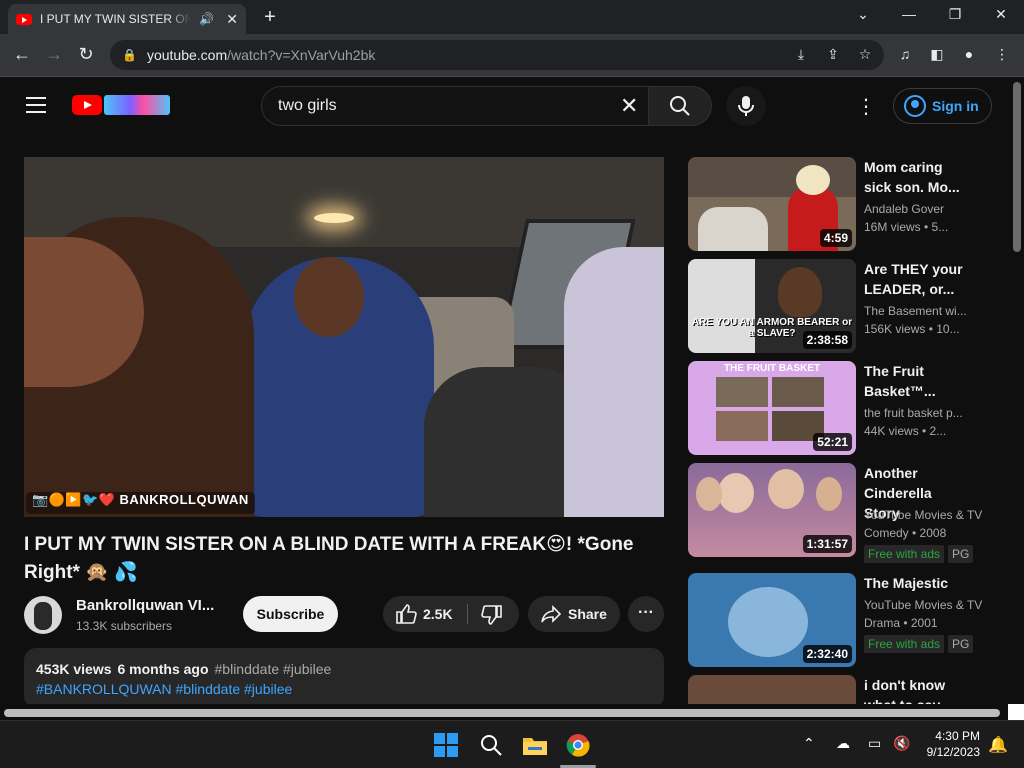  What do you see at coordinates (535, 745) in the screenshot?
I see `file-explorer-icon` at bounding box center [535, 745].